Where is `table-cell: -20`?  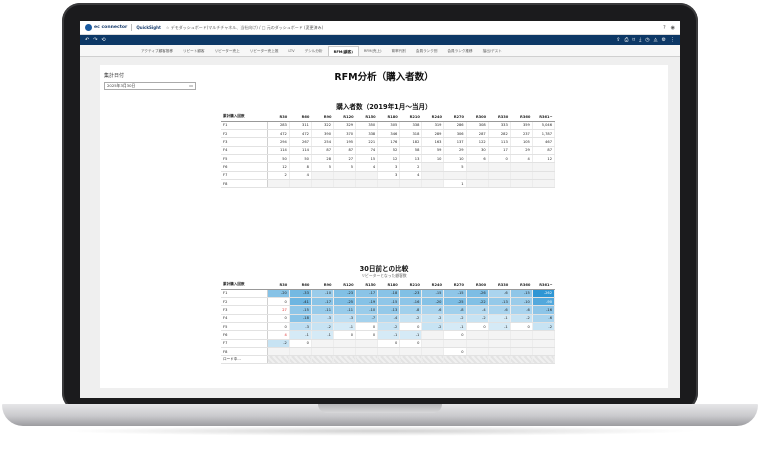
table-cell: -20 is located at coordinates (278, 294).